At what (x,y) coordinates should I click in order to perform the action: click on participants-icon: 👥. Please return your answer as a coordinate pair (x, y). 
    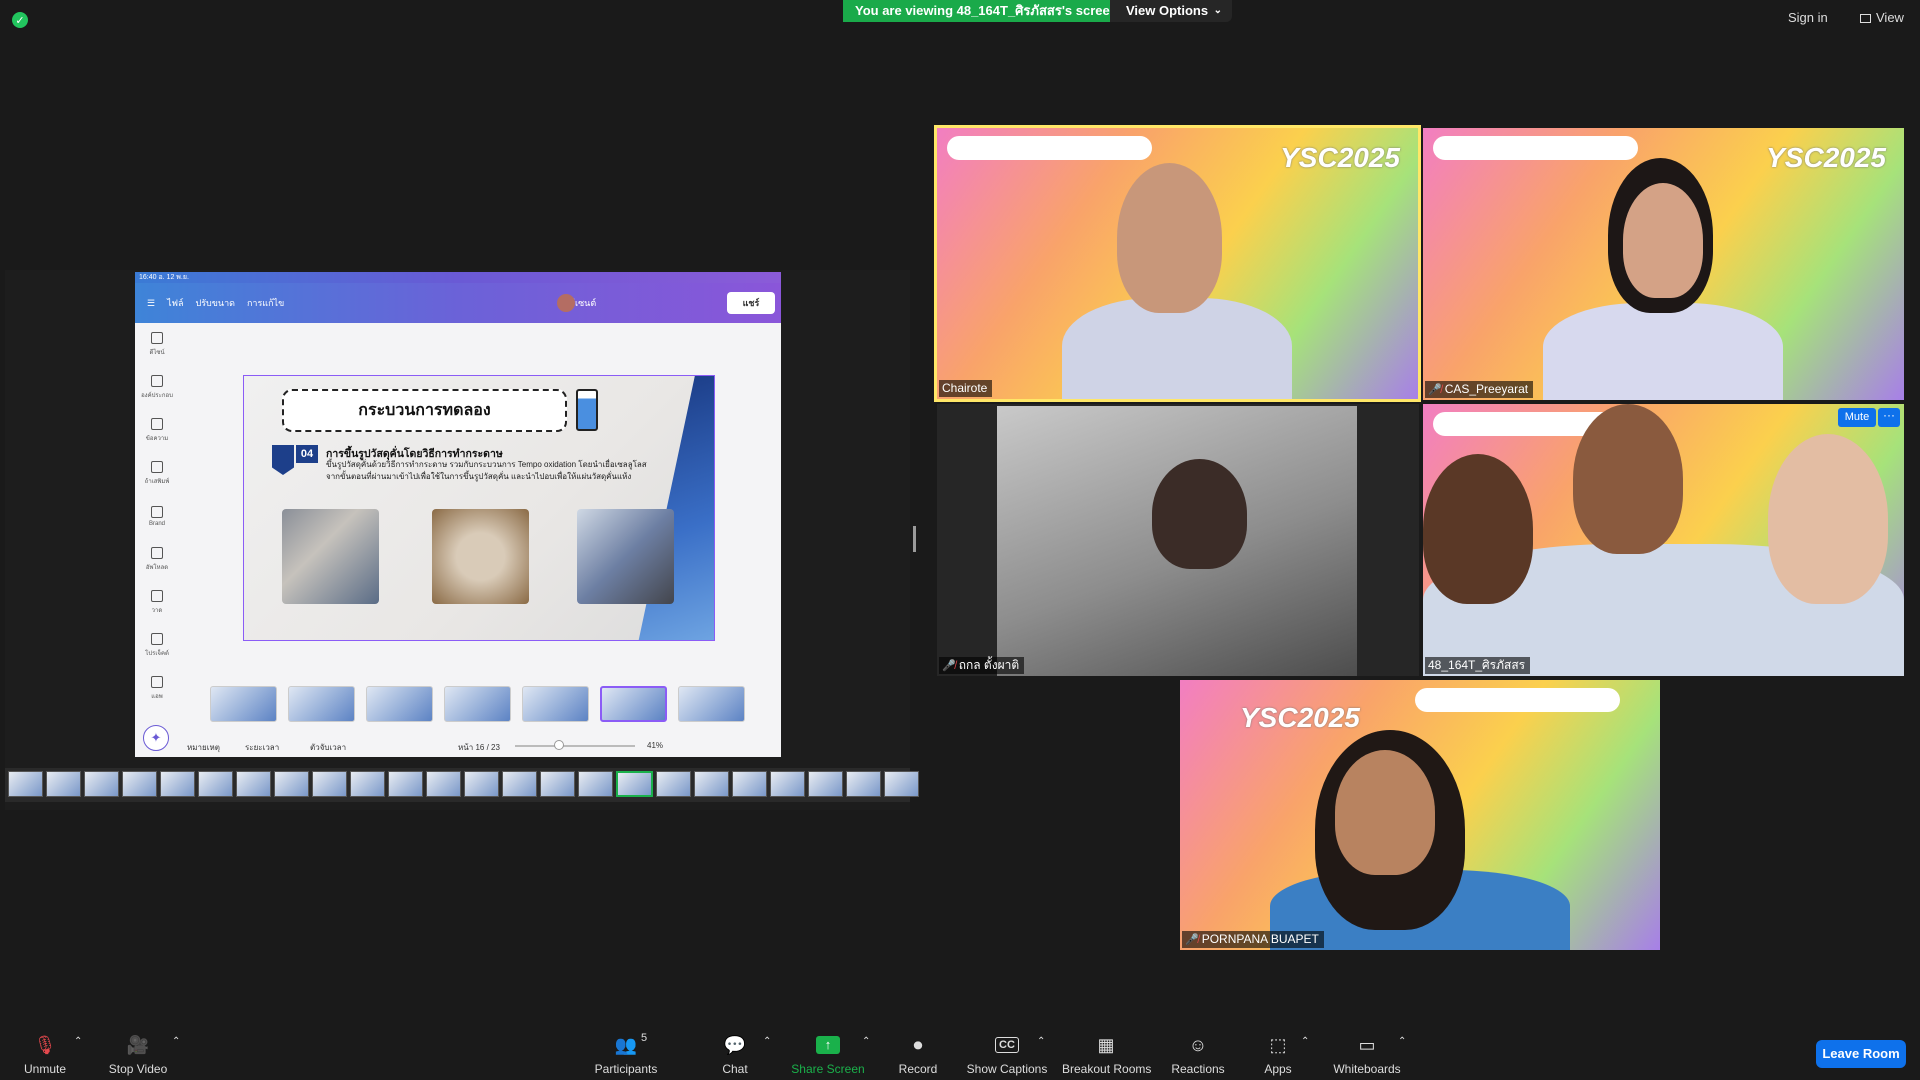
    Looking at the image, I should click on (626, 1044).